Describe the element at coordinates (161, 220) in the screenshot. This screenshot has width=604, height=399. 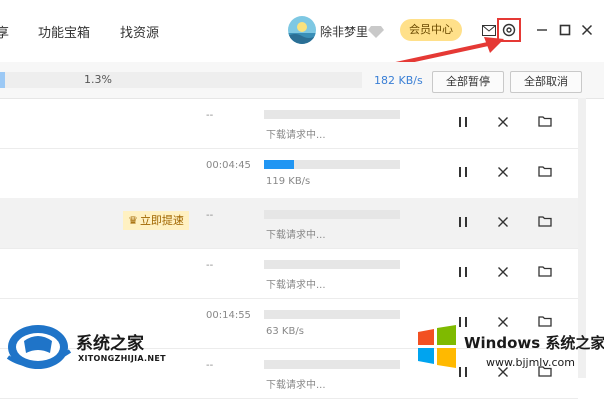
I see `speed-up-label: 立即提速` at that location.